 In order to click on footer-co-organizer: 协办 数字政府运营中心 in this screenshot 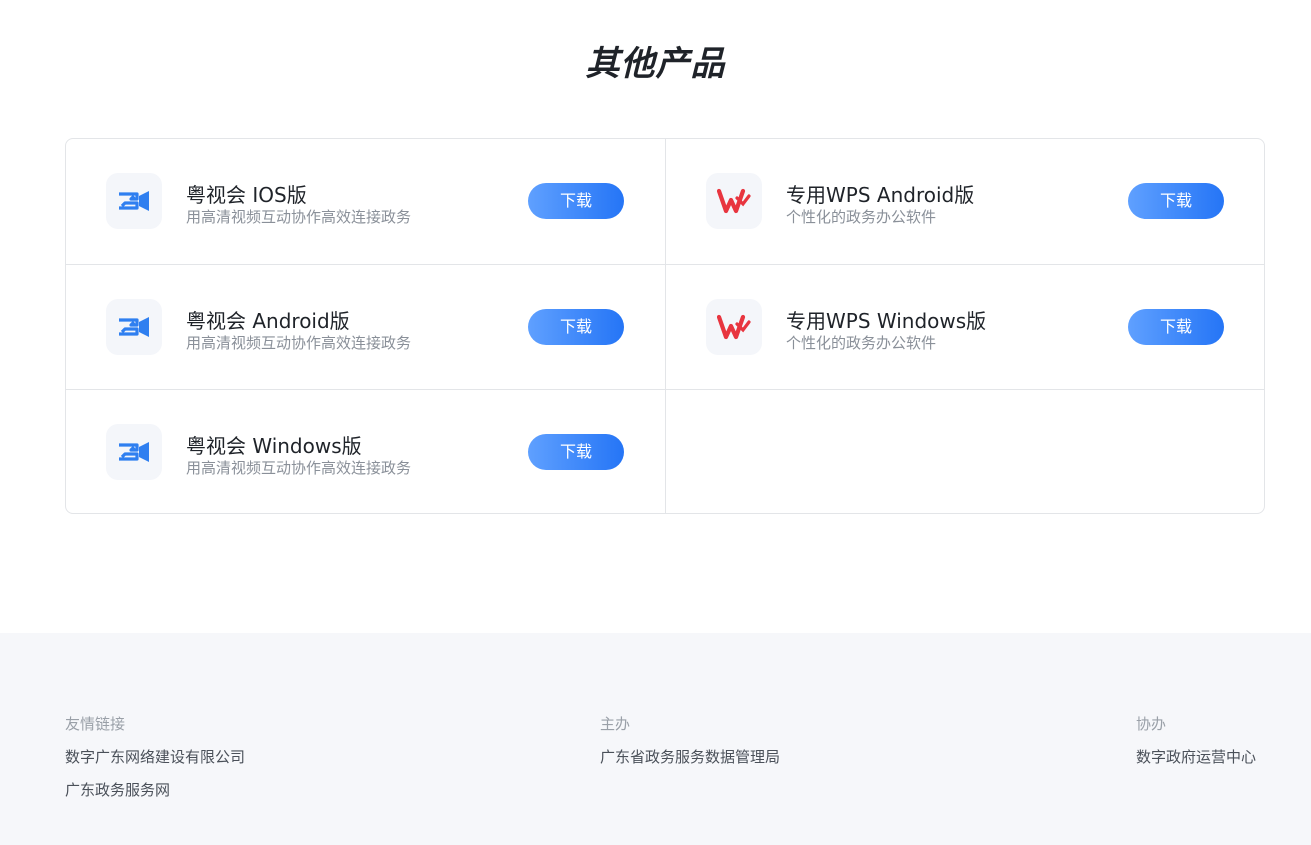, I will do `click(1196, 740)`.